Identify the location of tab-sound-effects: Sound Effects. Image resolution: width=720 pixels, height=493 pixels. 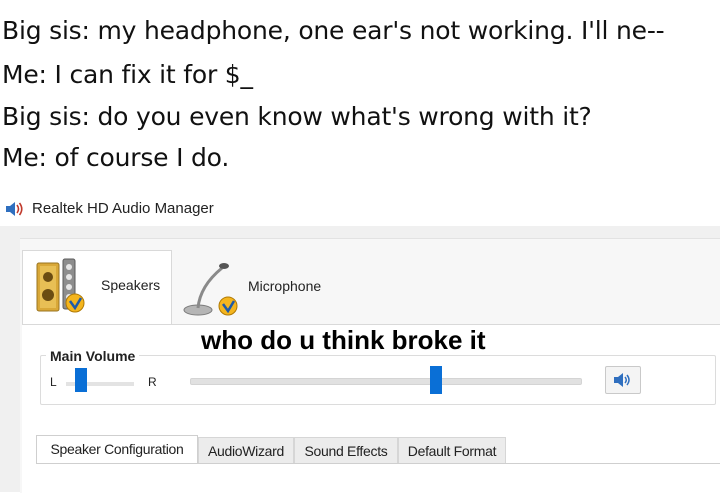
(346, 451).